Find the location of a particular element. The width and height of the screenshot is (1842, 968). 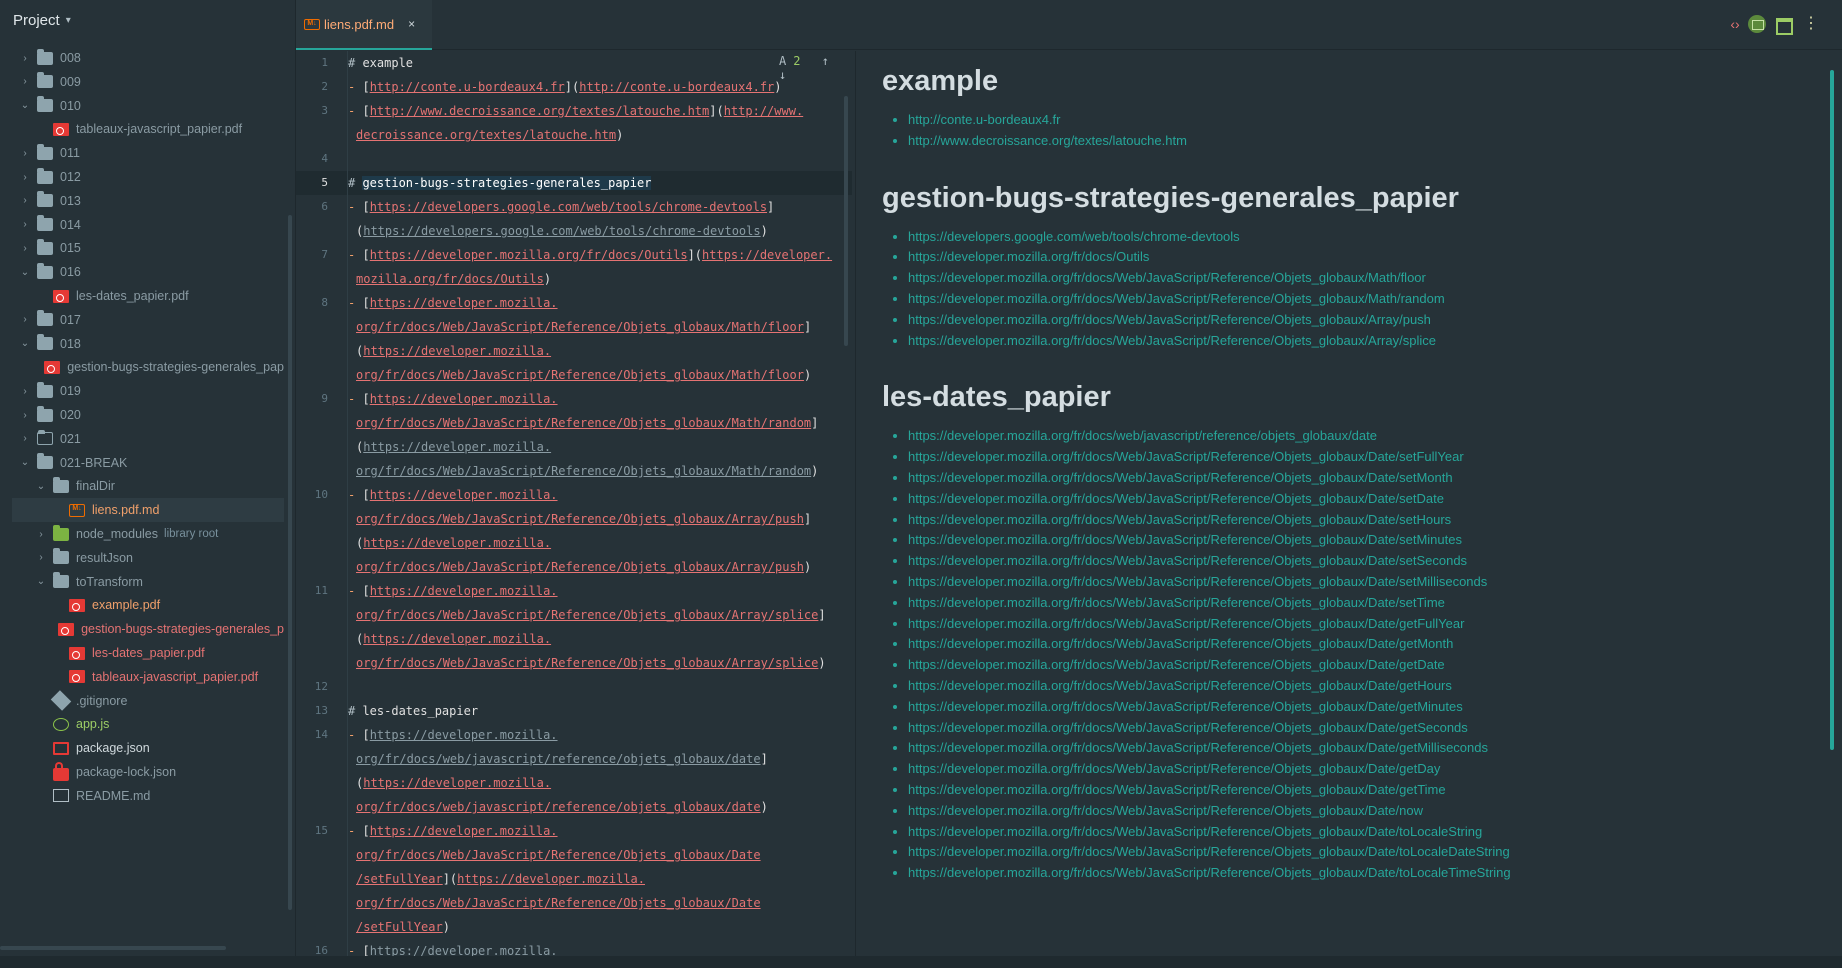

markdown-url: http://conte.u-bordeaux4.fr is located at coordinates (467, 87).